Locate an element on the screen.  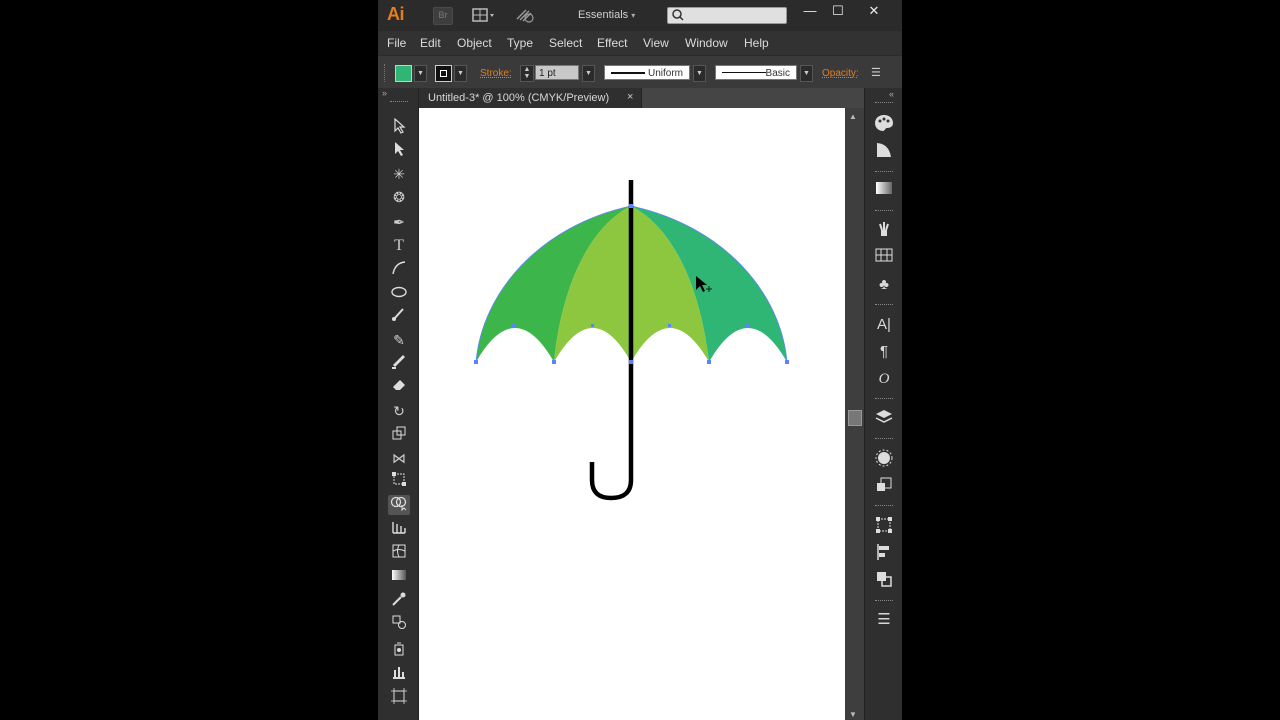
profile-label: Uniform is located at coordinates (665, 73).